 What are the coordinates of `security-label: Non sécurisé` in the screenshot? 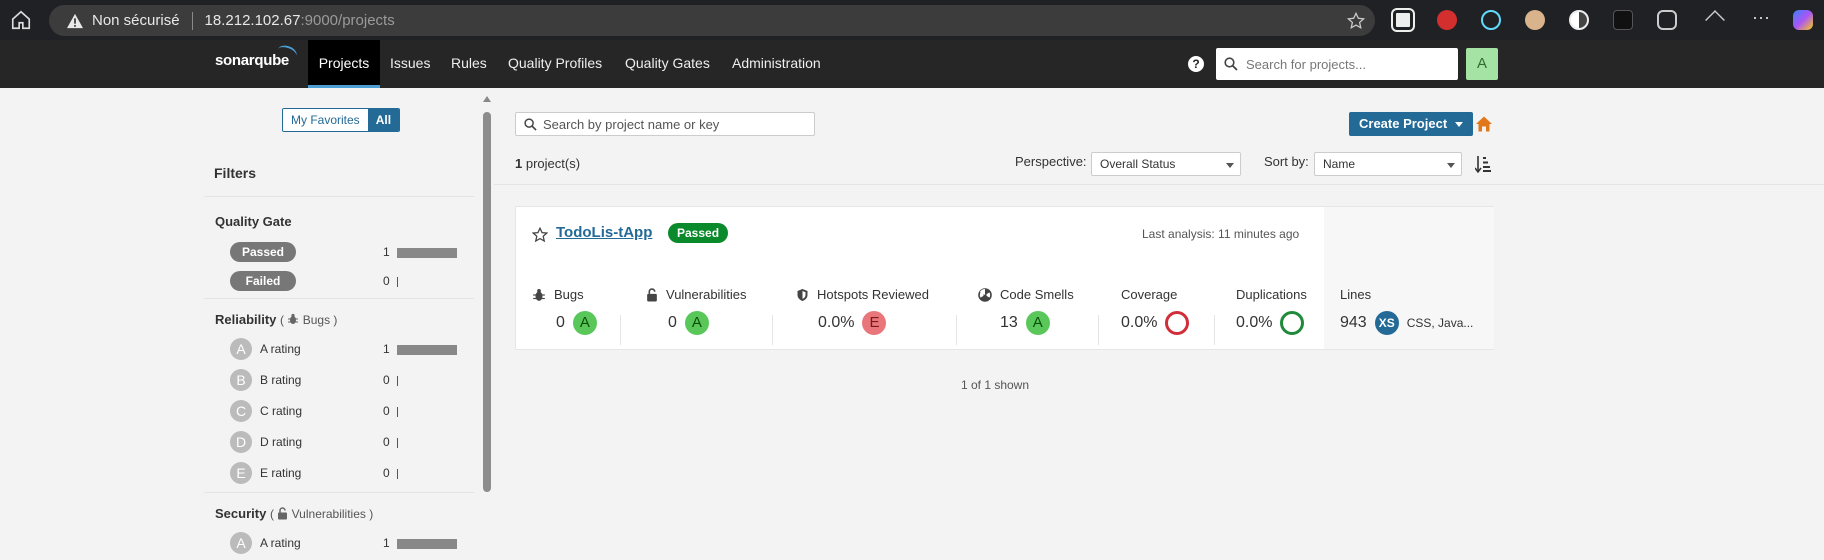 It's located at (136, 20).